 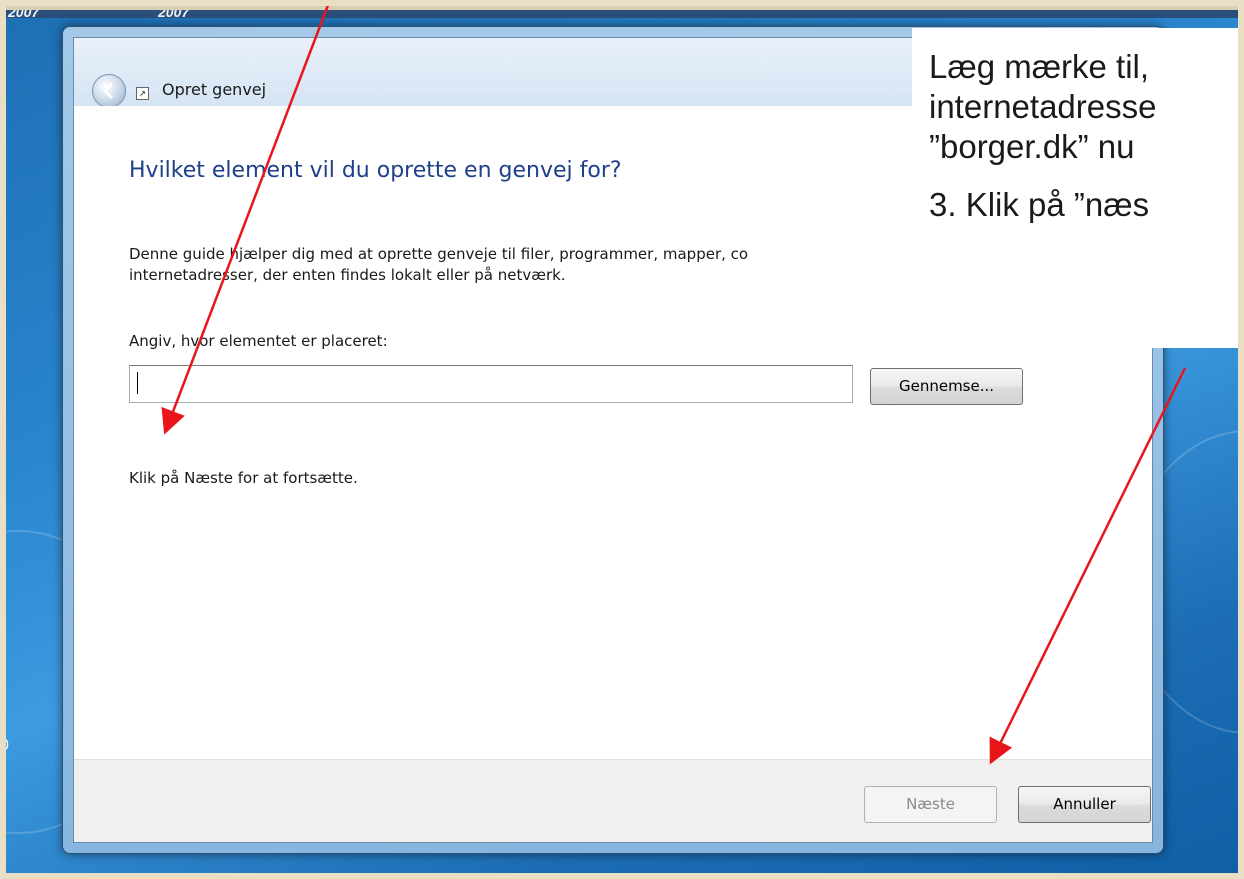 What do you see at coordinates (1084, 804) in the screenshot?
I see `cancel-button: Annuller` at bounding box center [1084, 804].